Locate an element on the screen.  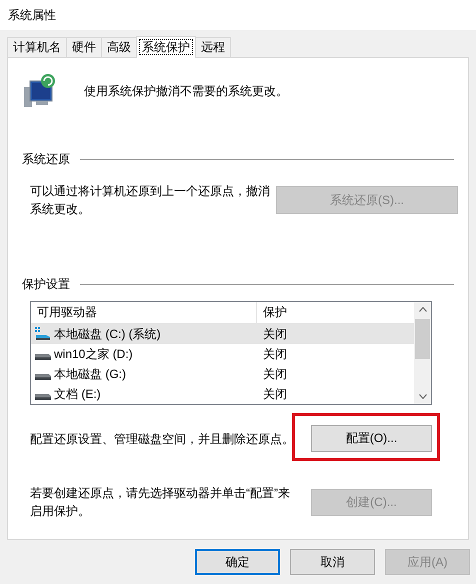
tab: 系统保护 is located at coordinates (166, 47).